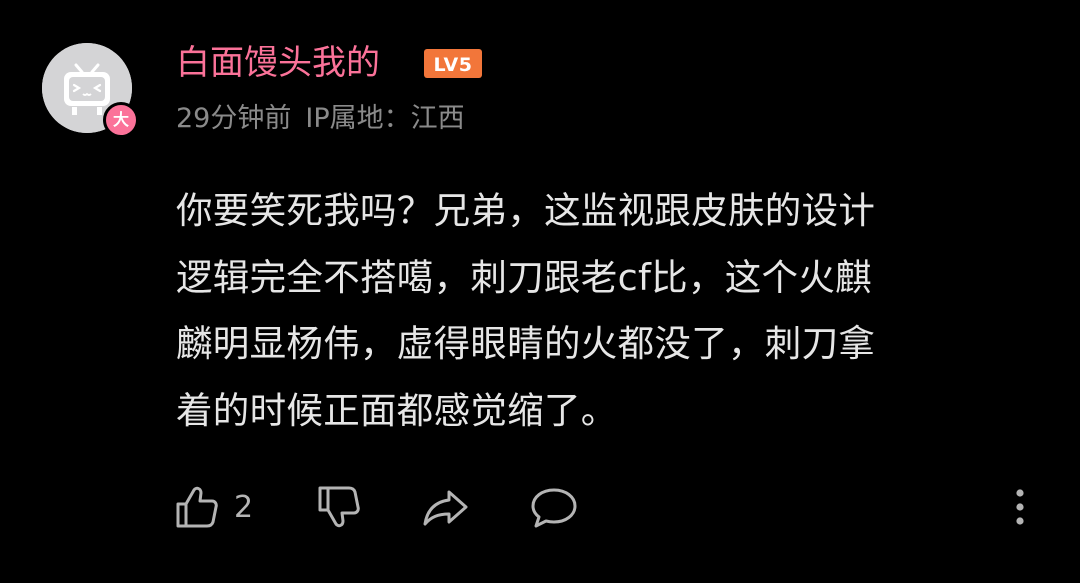 This screenshot has height=583, width=1080. Describe the element at coordinates (244, 507) in the screenshot. I see `like-count: 2` at that location.